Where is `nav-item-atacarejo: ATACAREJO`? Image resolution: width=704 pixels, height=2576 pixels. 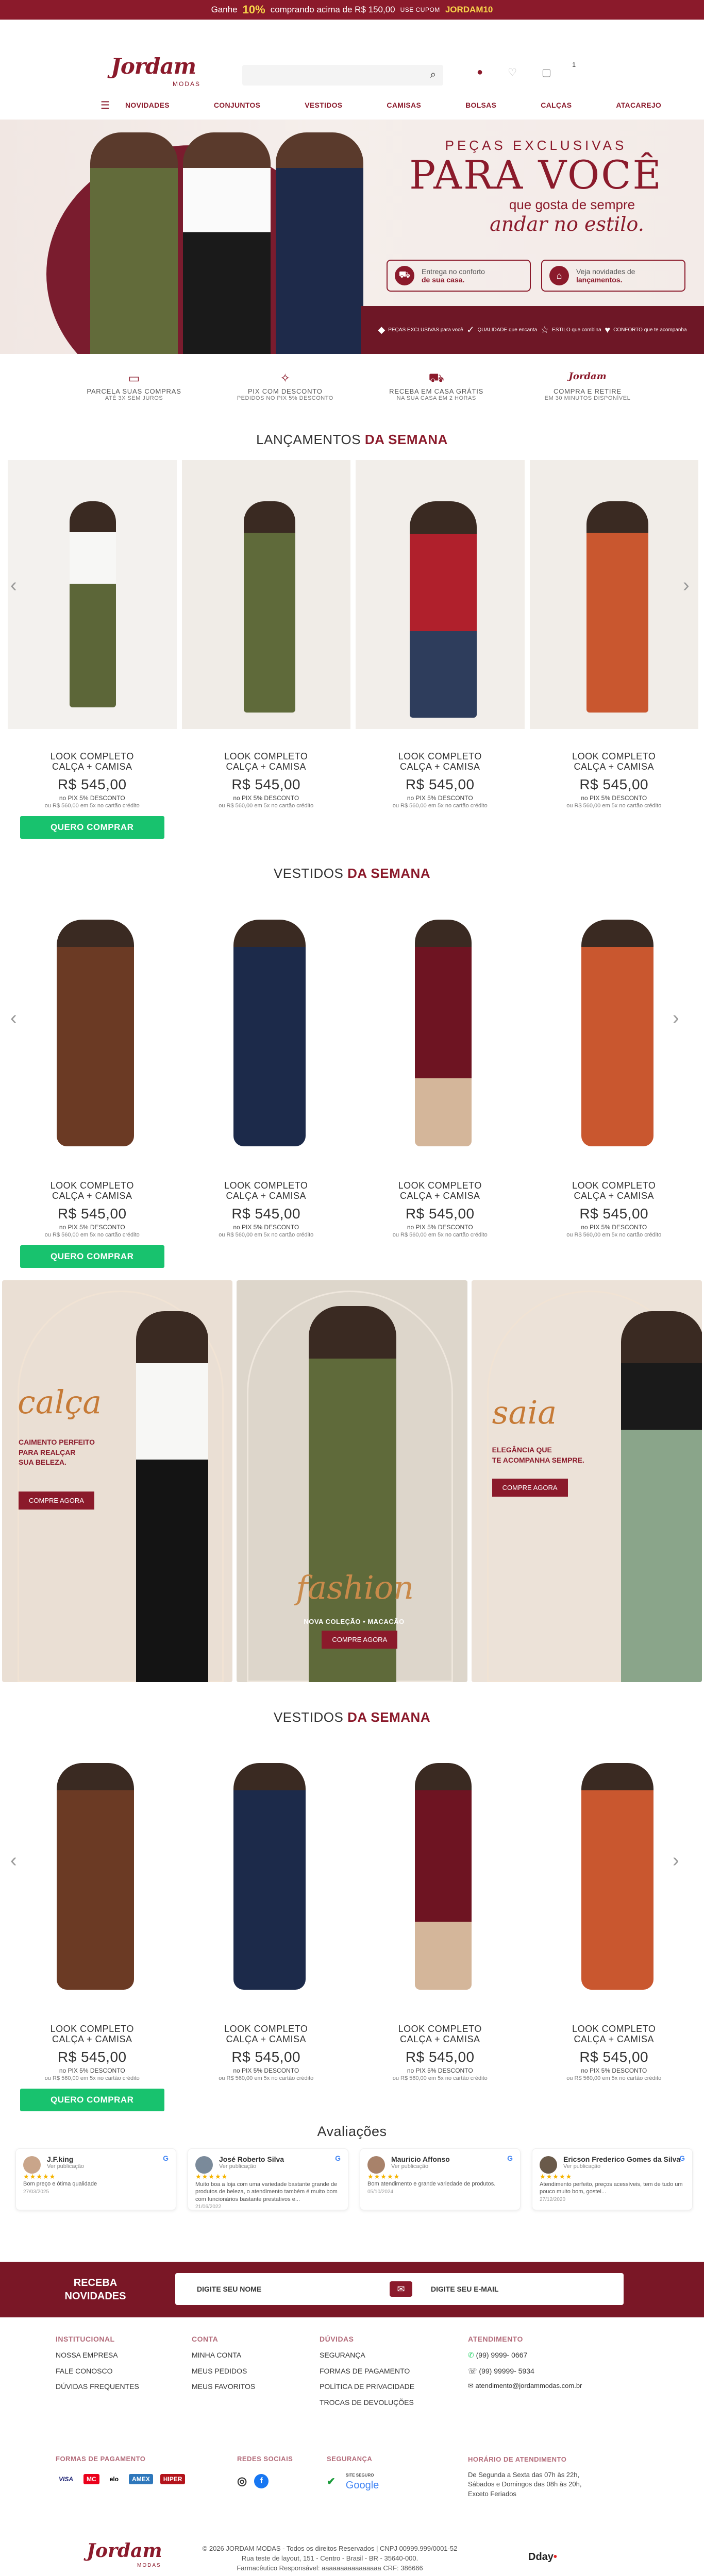 nav-item-atacarejo: ATACAREJO is located at coordinates (638, 105).